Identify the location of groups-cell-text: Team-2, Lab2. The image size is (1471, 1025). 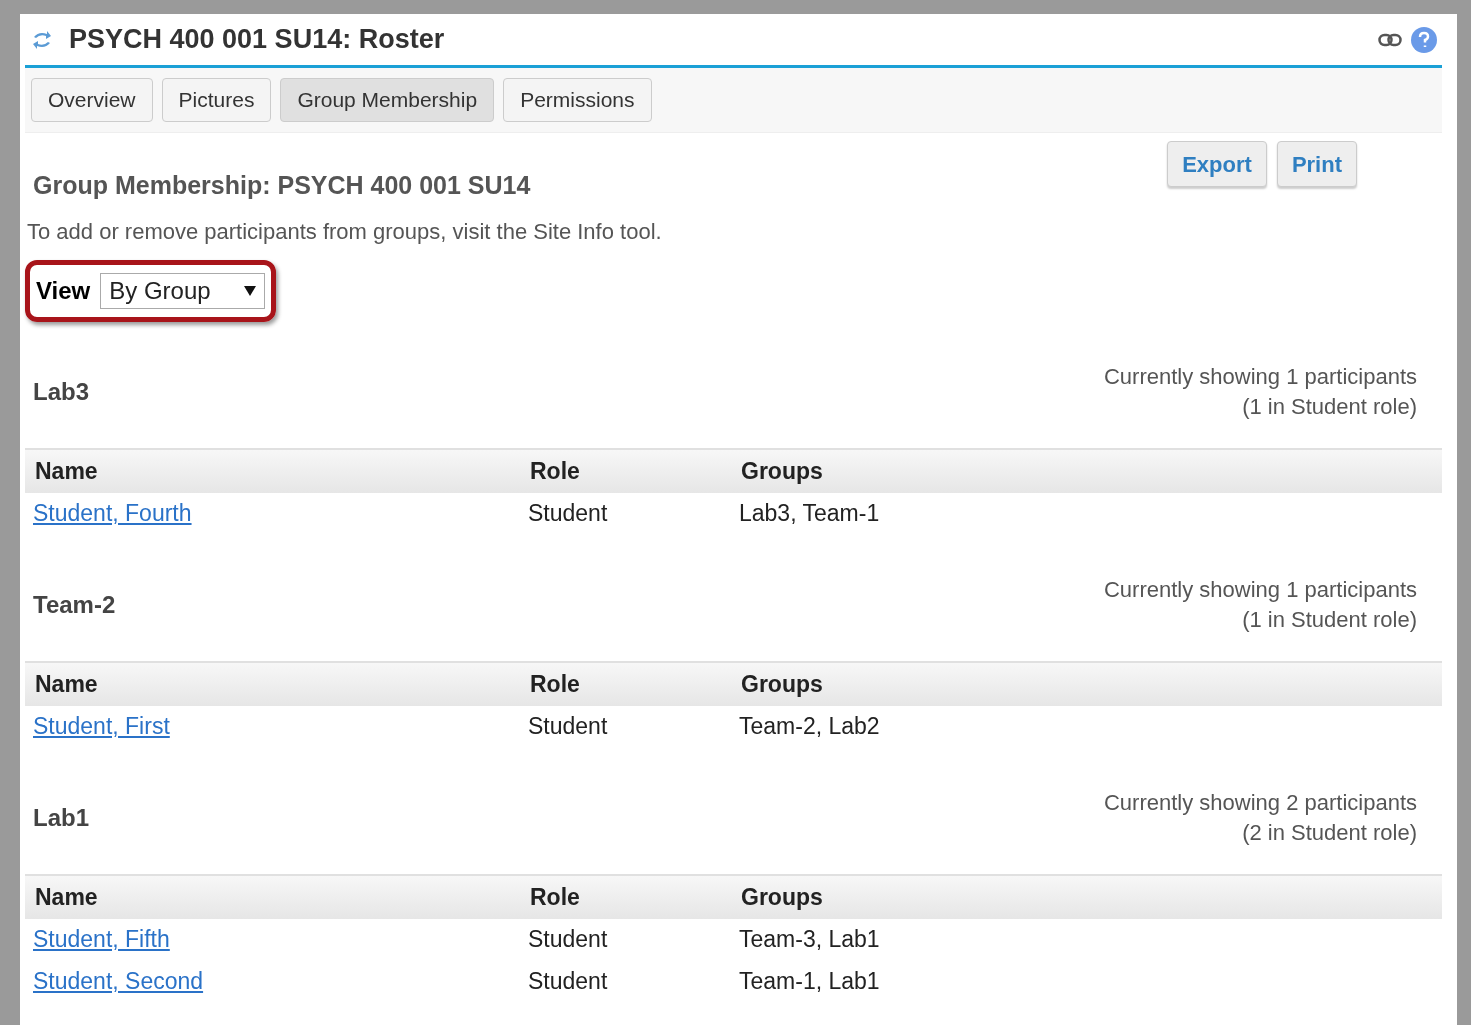
(809, 727).